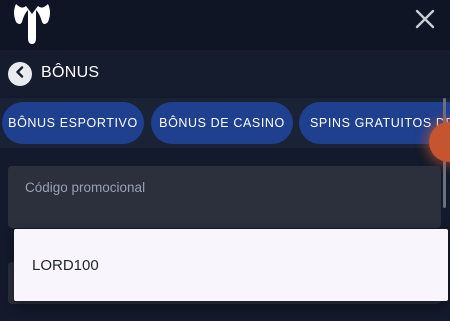 The width and height of the screenshot is (450, 321). What do you see at coordinates (70, 72) in the screenshot?
I see `page-title: BÔNUS` at bounding box center [70, 72].